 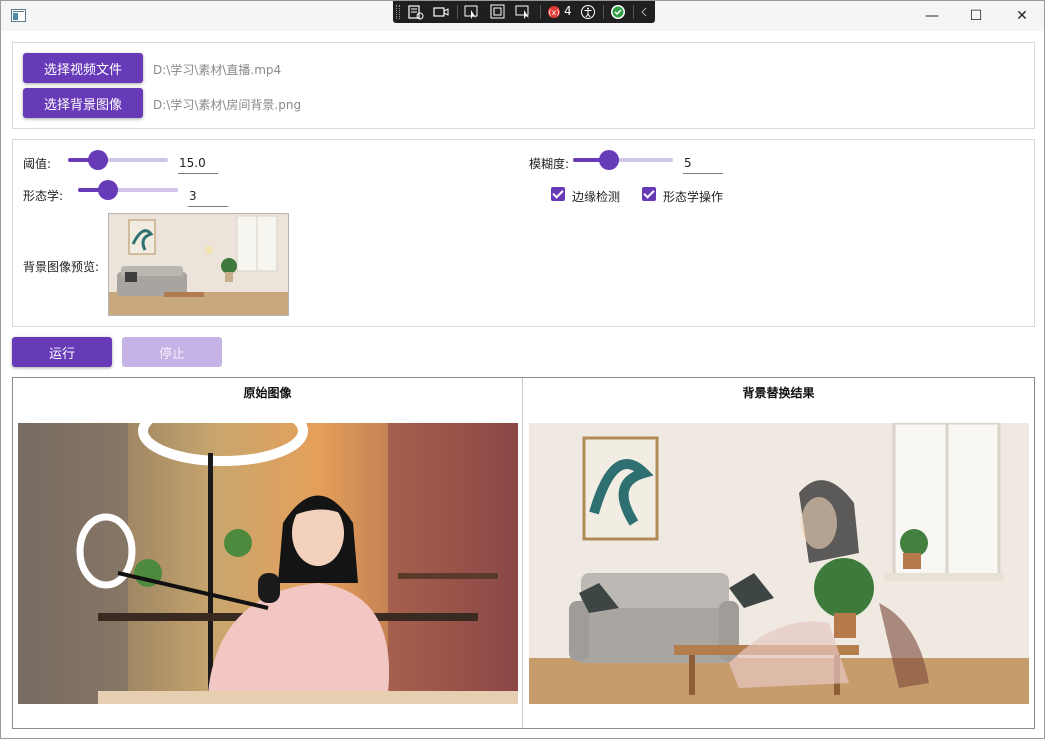 What do you see at coordinates (522, 553) in the screenshot?
I see `panel-divider` at bounding box center [522, 553].